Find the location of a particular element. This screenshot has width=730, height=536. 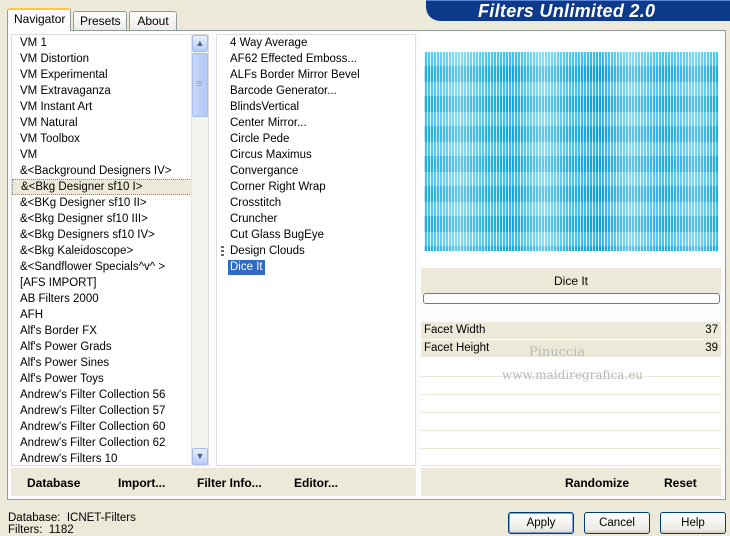

category-item: Alf's Power Toys is located at coordinates (110, 379).